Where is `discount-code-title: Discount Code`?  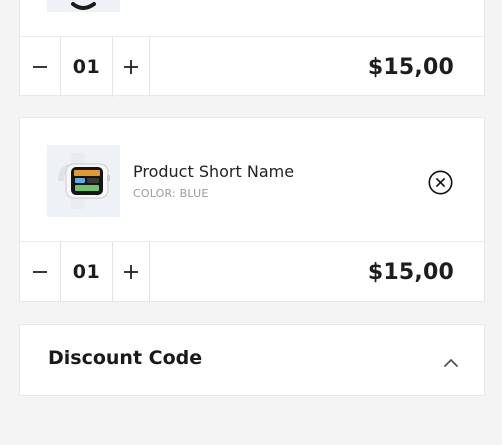
discount-code-title: Discount Code is located at coordinates (125, 358).